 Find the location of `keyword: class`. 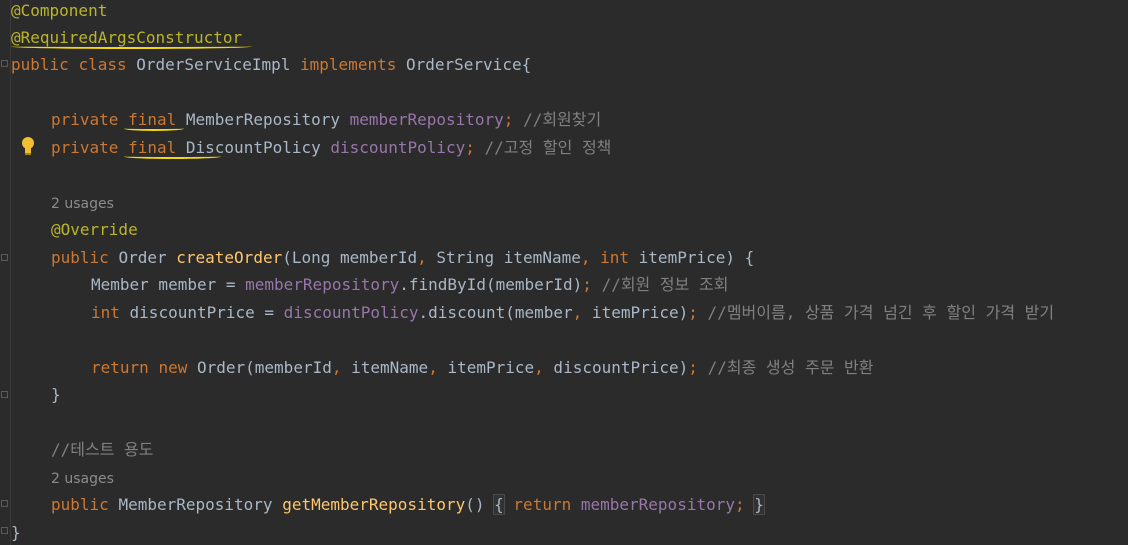

keyword: class is located at coordinates (102, 64).